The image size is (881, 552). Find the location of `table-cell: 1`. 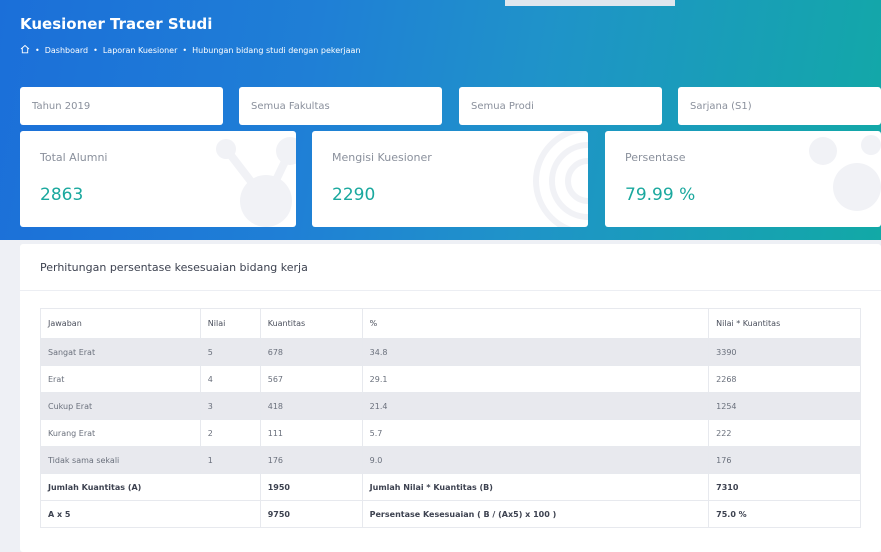

table-cell: 1 is located at coordinates (230, 460).